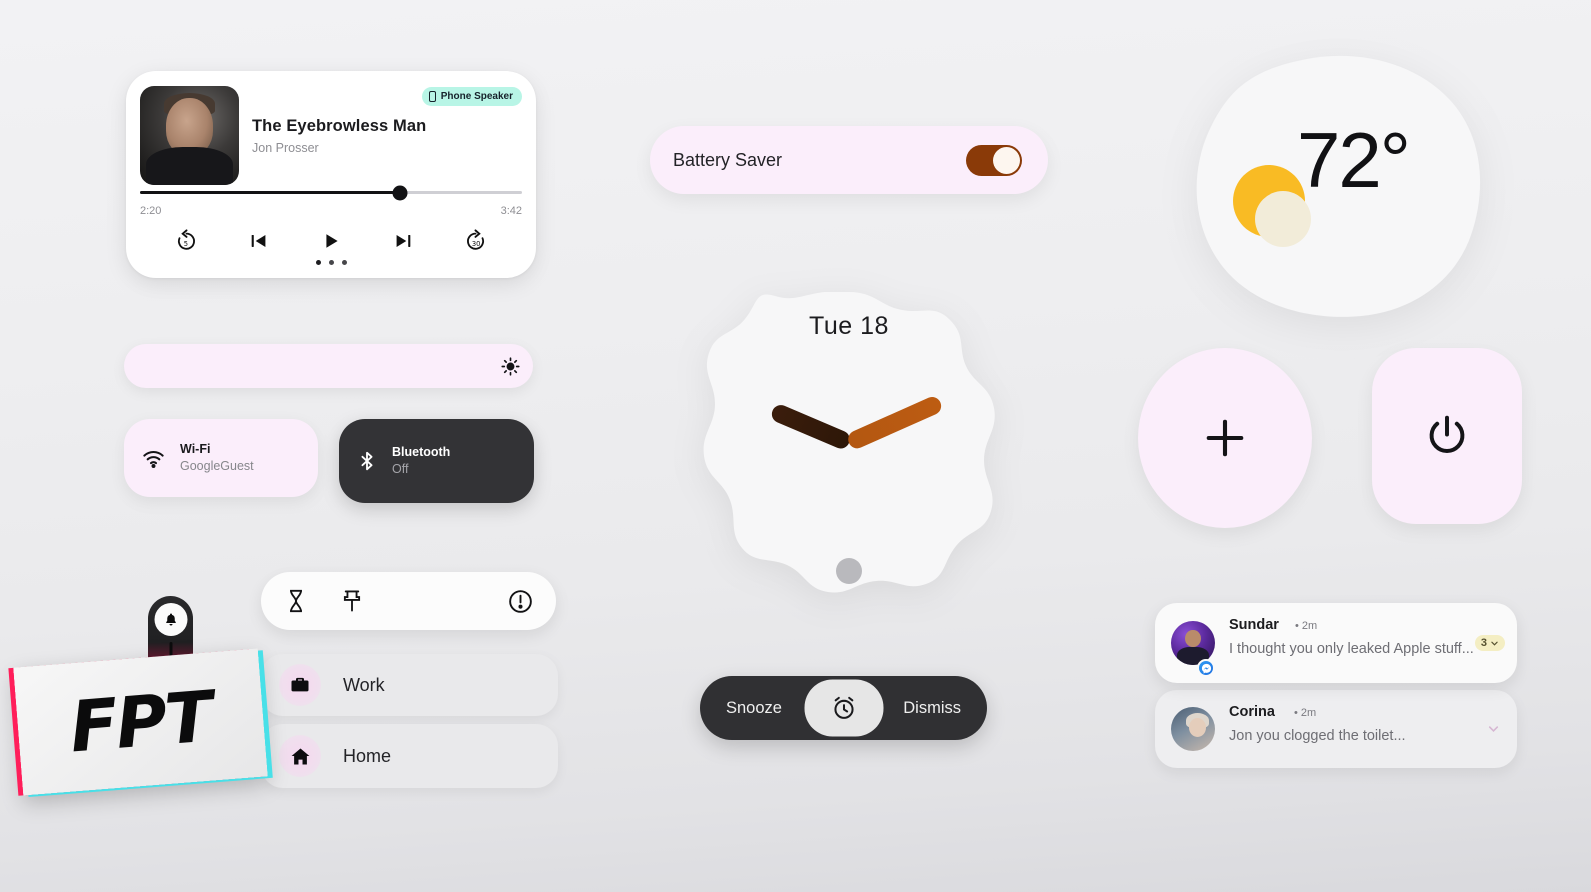 The height and width of the screenshot is (892, 1591). What do you see at coordinates (1193, 729) in the screenshot?
I see `avatar` at bounding box center [1193, 729].